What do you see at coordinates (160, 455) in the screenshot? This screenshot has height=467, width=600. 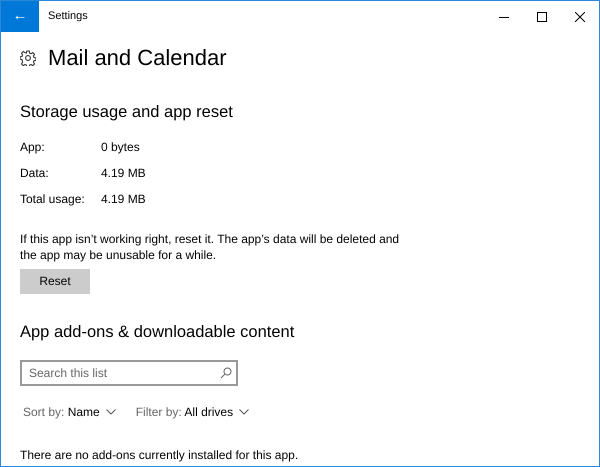 I see `empty-message: There are no add-ons currently installed for this app.` at bounding box center [160, 455].